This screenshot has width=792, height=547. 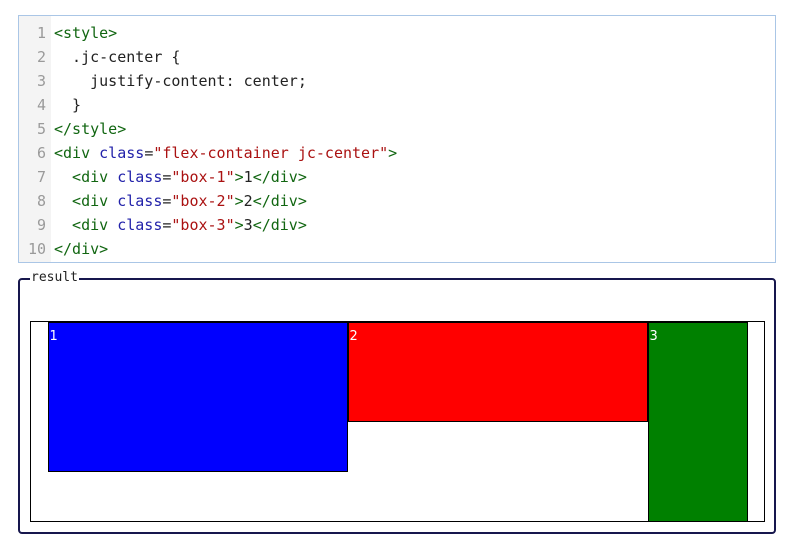 What do you see at coordinates (497, 372) in the screenshot?
I see `box-2: 2` at bounding box center [497, 372].